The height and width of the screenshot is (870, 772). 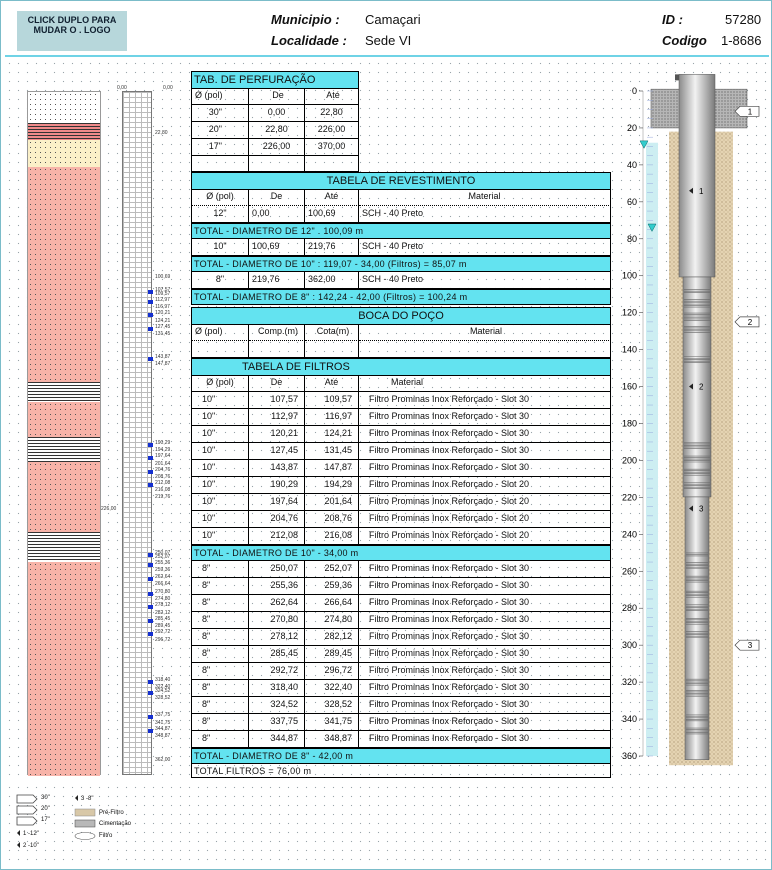 I want to click on filt-row-cell: 190,29, so click(x=277, y=485).